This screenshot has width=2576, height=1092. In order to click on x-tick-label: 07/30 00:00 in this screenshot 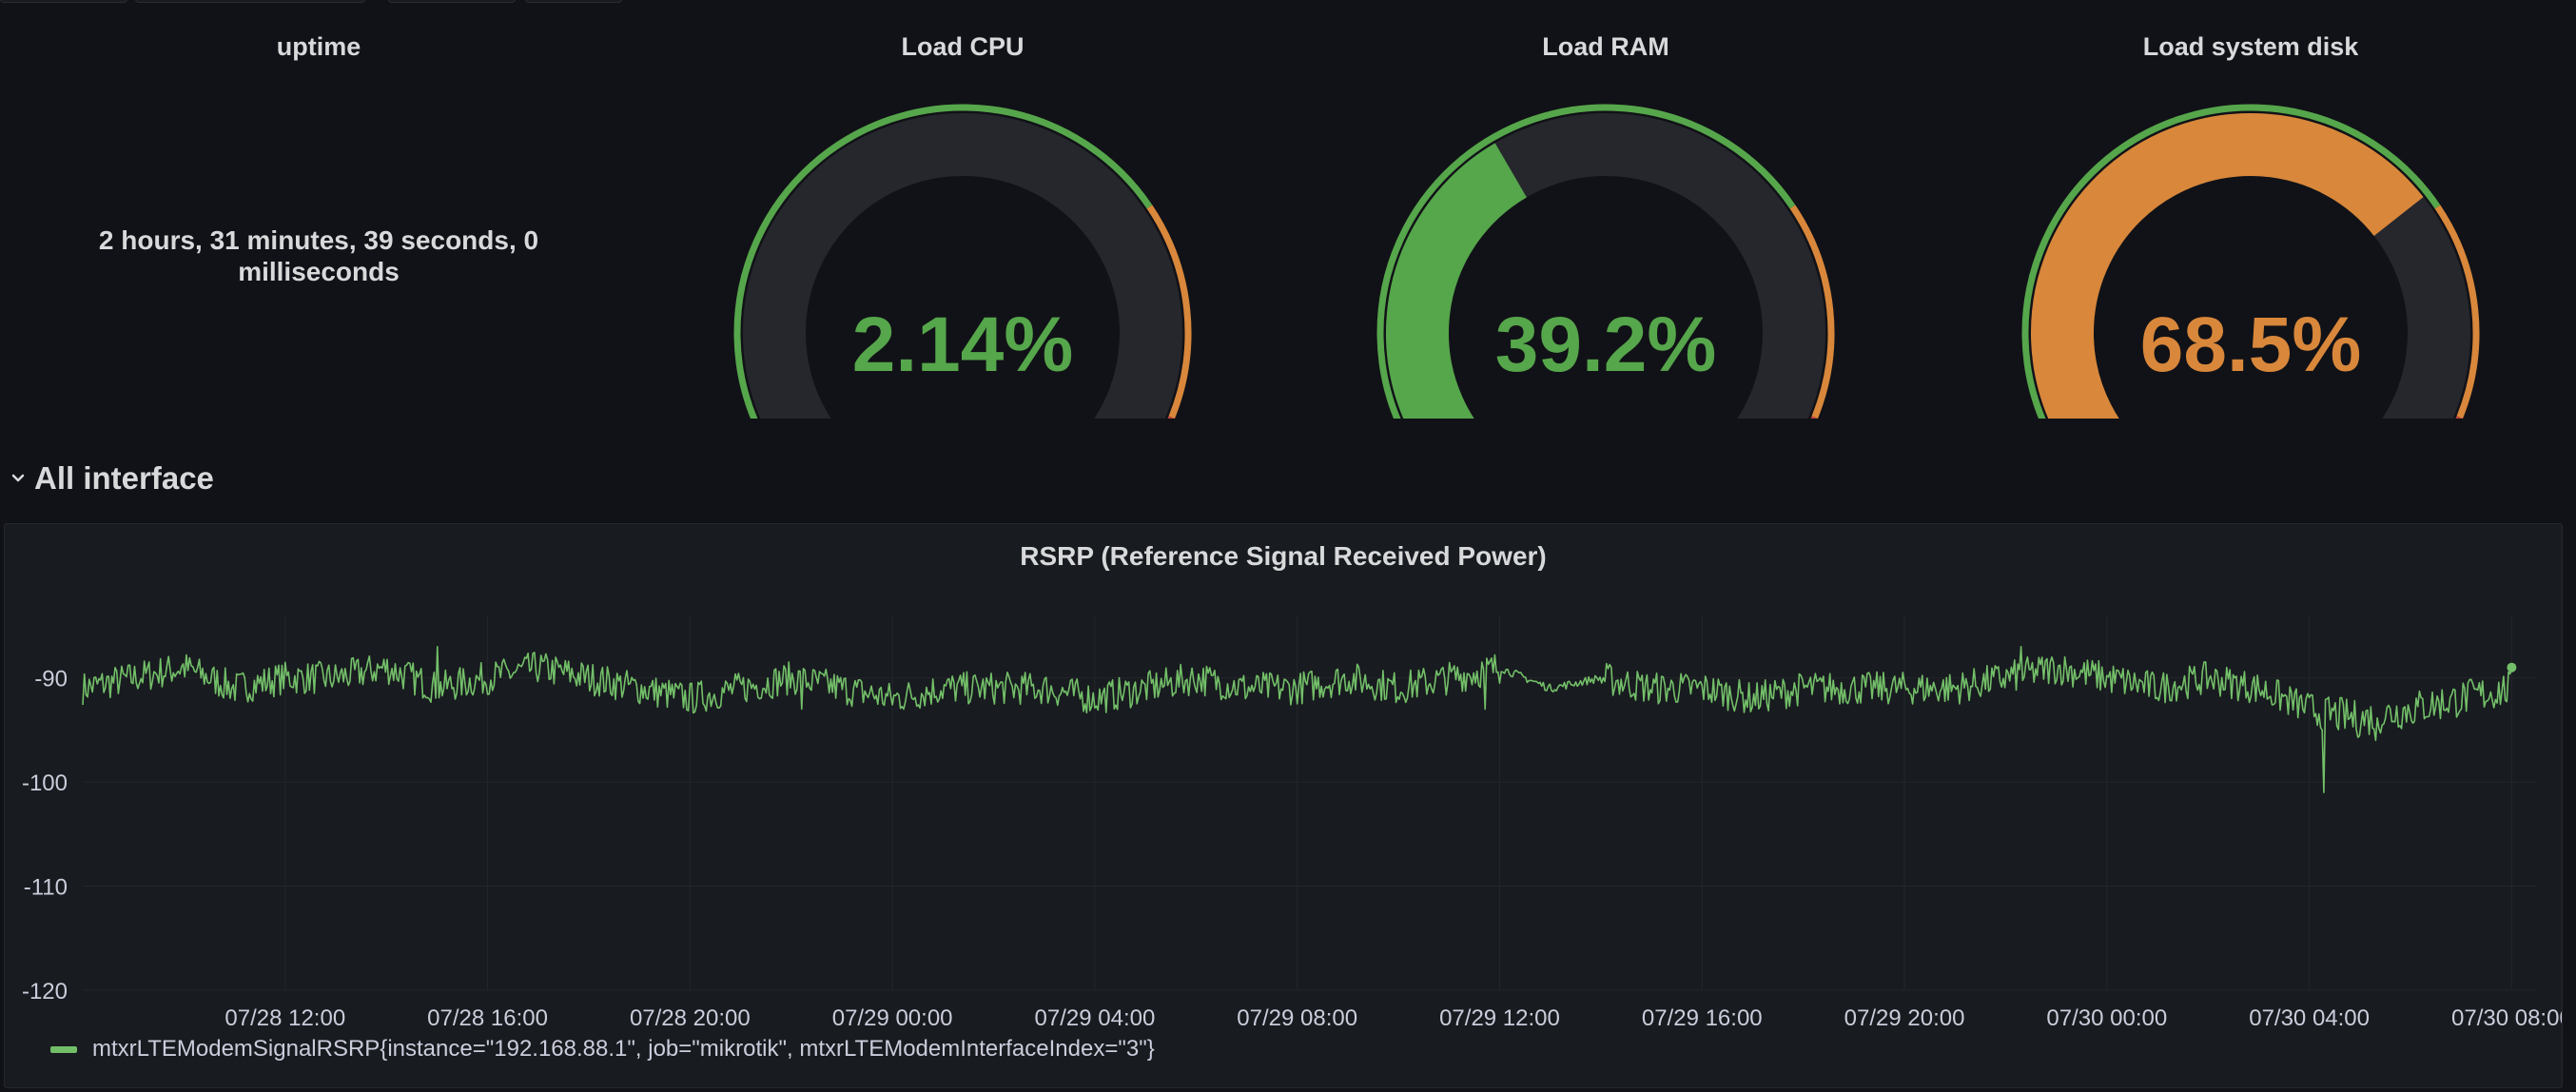, I will do `click(2106, 1018)`.